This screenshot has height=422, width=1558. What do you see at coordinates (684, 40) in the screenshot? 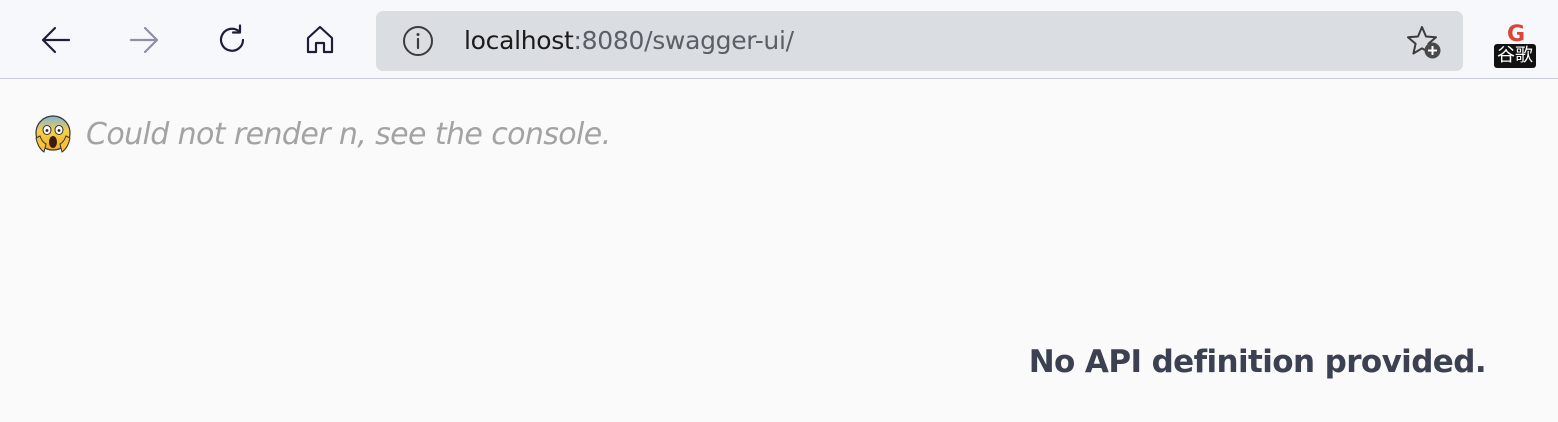
I see `url-path: :8080/swagger-ui/` at bounding box center [684, 40].